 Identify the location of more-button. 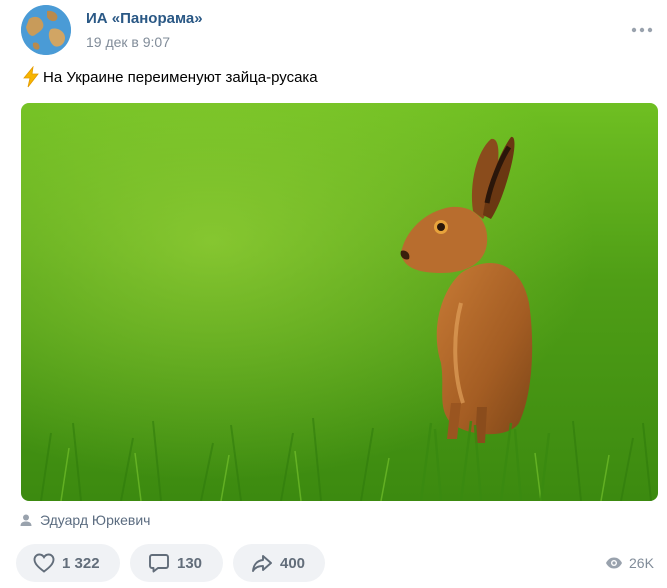
(642, 30).